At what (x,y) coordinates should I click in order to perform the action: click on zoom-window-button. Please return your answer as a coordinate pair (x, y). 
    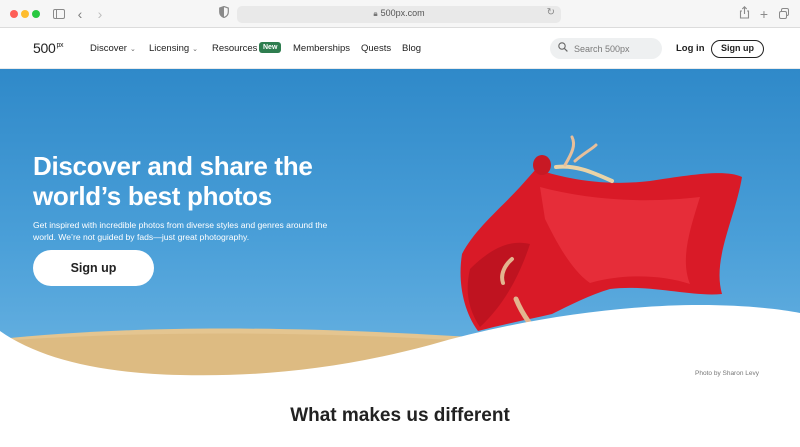
    Looking at the image, I should click on (36, 14).